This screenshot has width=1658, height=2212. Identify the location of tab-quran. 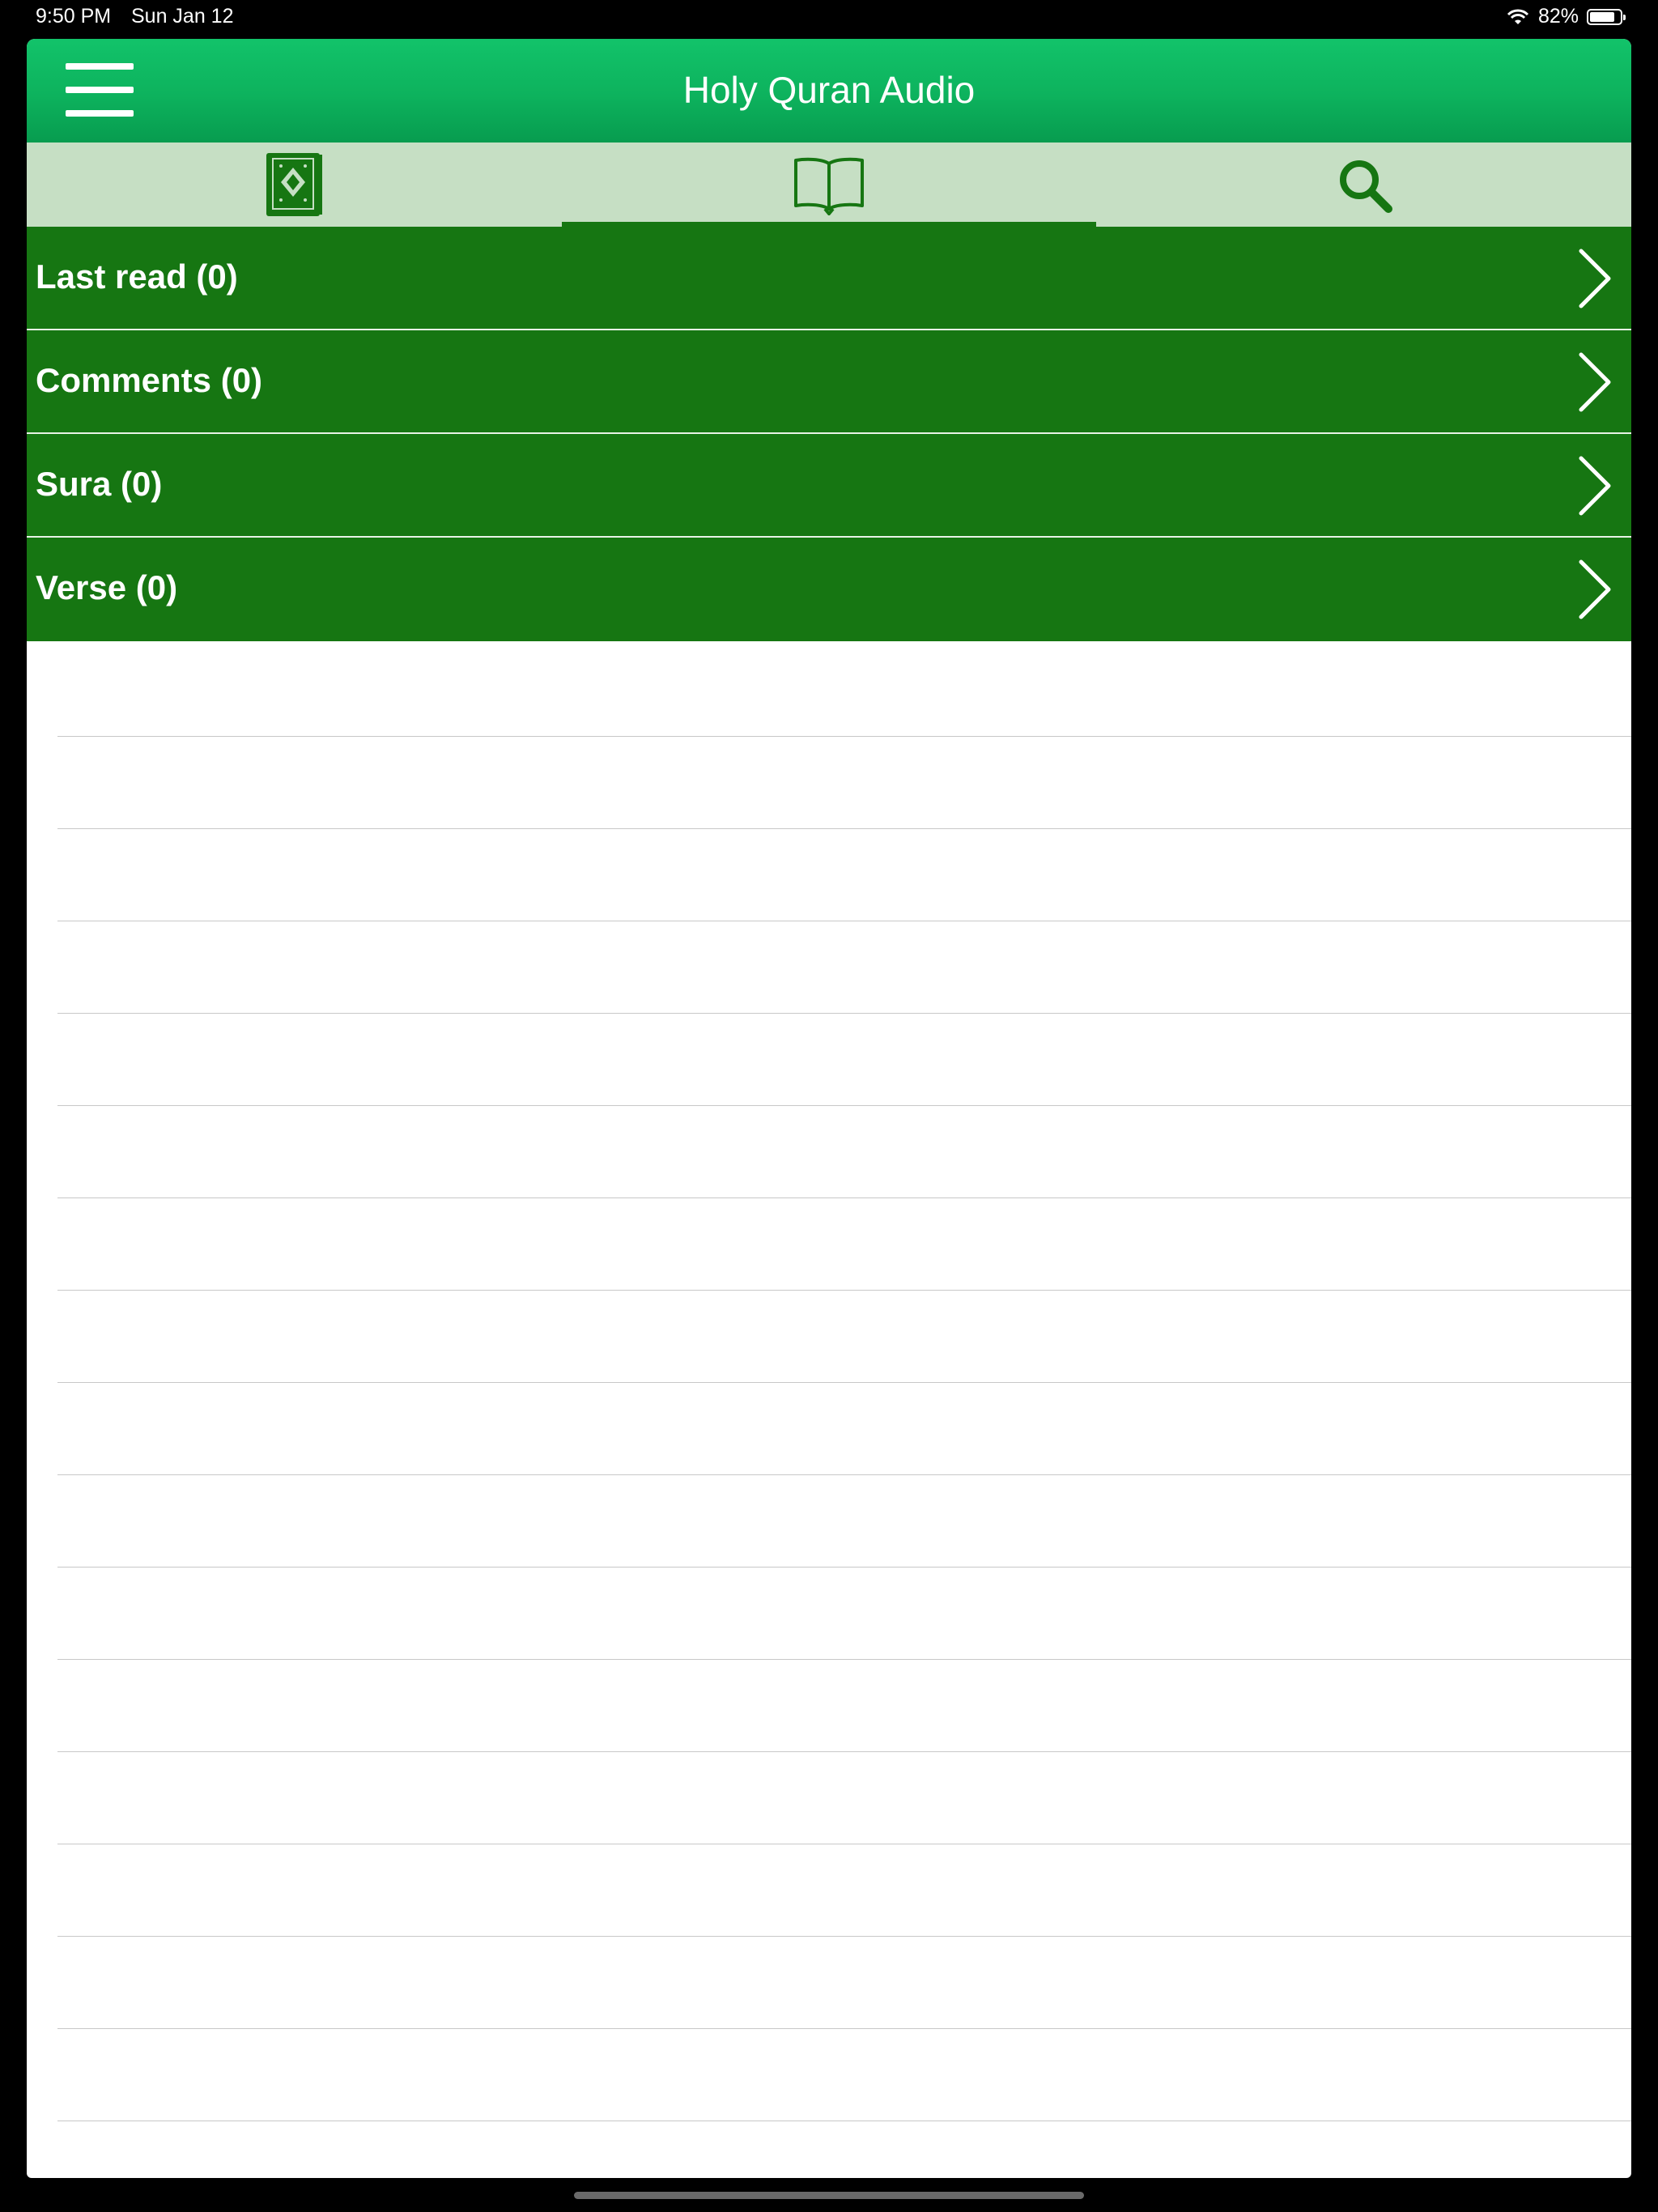
(294, 185).